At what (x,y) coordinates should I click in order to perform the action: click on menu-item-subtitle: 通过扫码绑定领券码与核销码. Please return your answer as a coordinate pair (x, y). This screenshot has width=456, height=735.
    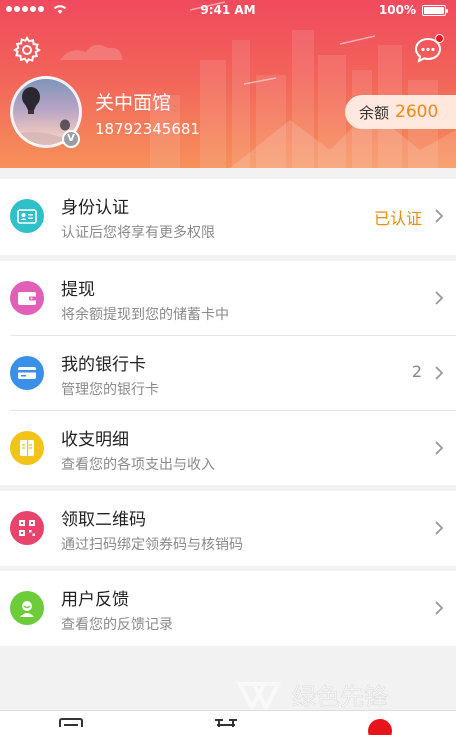
    Looking at the image, I should click on (152, 545).